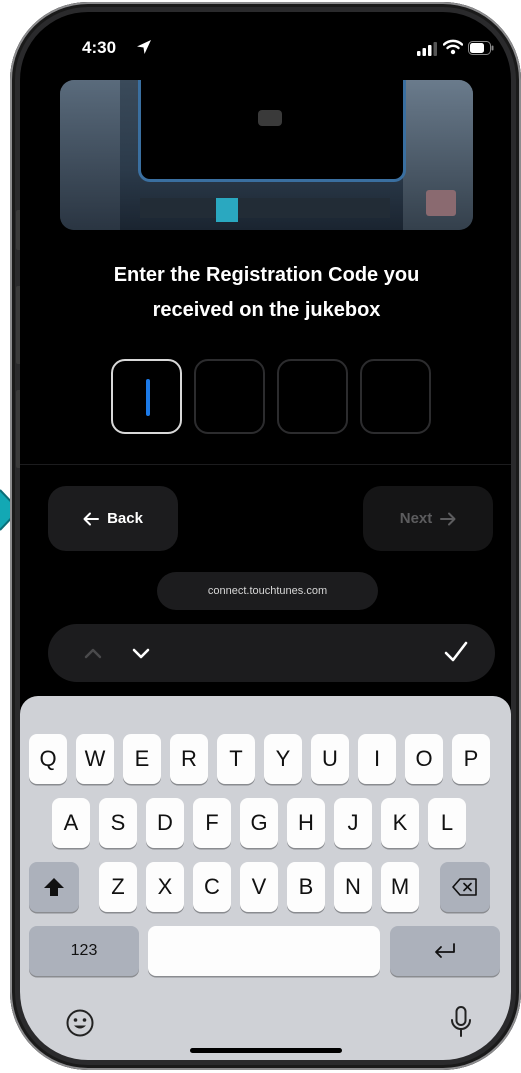 The height and width of the screenshot is (1073, 521). What do you see at coordinates (400, 887) in the screenshot?
I see `key-m: M` at bounding box center [400, 887].